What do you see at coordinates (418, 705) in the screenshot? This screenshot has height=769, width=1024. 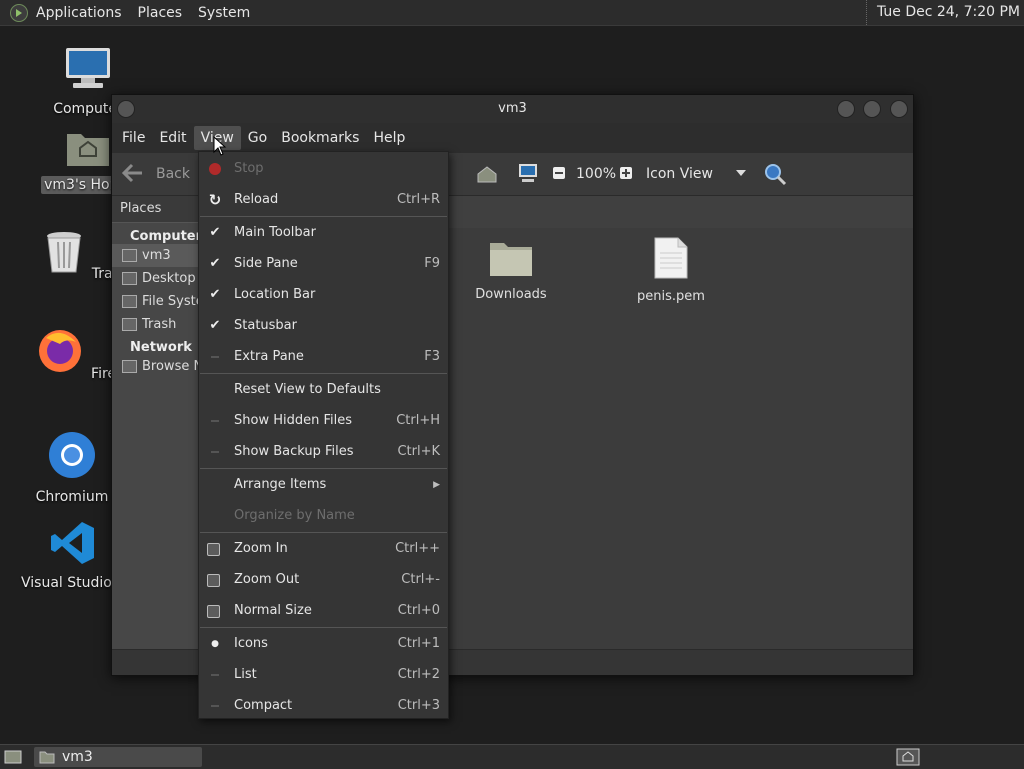 I see `menu-accelerator: Ctrl+3` at bounding box center [418, 705].